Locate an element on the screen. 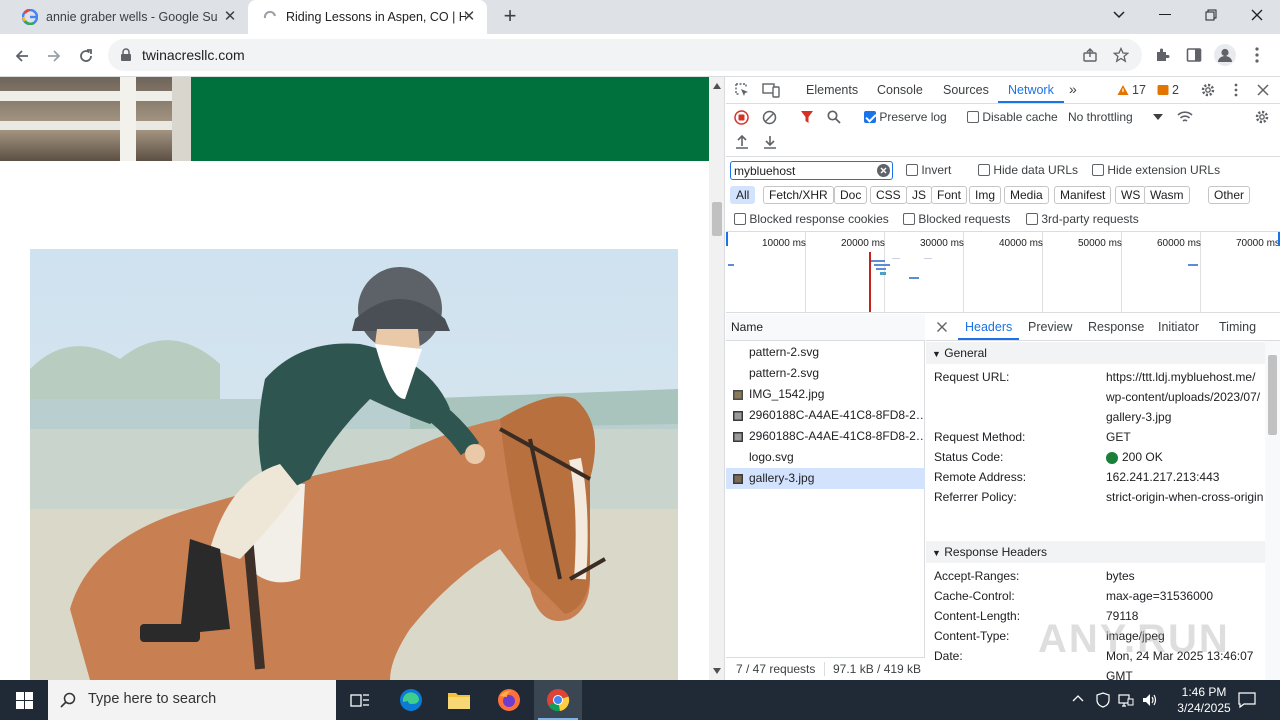  record-stop-icon is located at coordinates (741, 117).